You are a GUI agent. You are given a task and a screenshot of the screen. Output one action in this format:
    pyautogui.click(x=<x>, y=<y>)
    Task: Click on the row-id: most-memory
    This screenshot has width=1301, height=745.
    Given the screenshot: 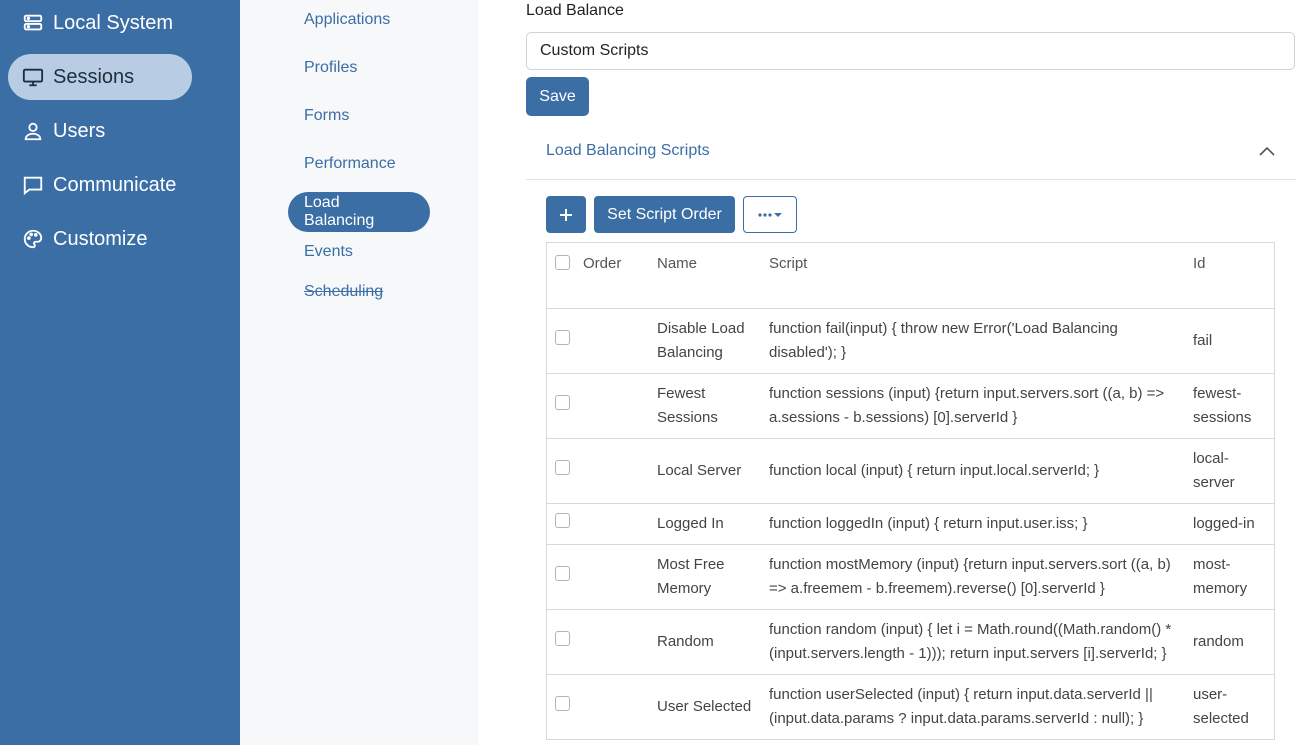 What is the action you would take?
    pyautogui.click(x=1233, y=577)
    